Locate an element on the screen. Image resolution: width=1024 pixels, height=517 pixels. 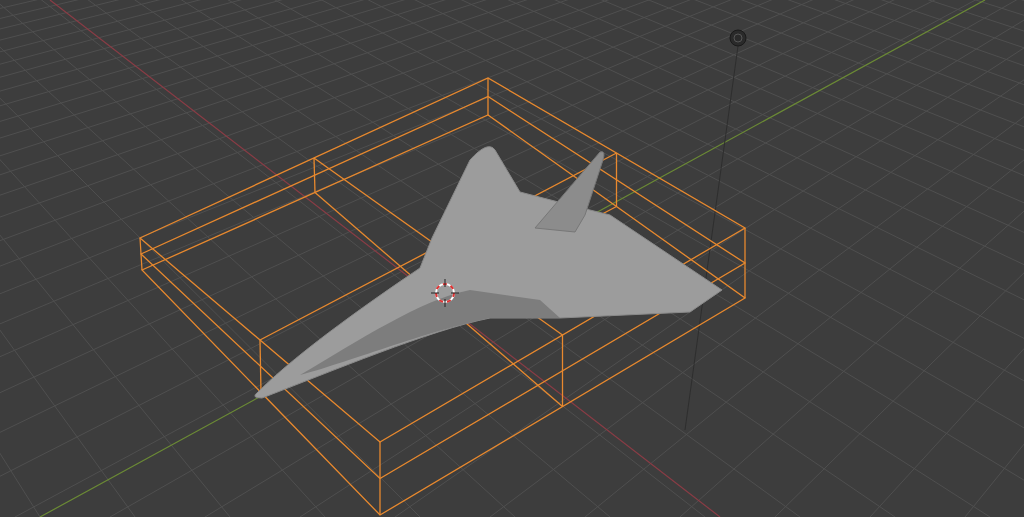
light-icon is located at coordinates (738, 38).